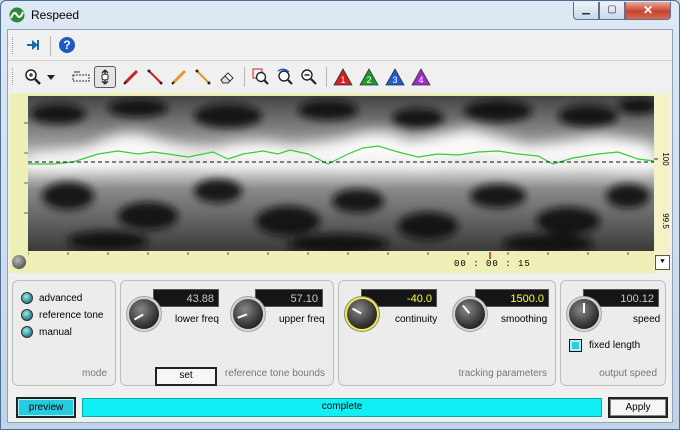 The image size is (680, 430). What do you see at coordinates (46, 407) in the screenshot?
I see `preview-button: preview` at bounding box center [46, 407].